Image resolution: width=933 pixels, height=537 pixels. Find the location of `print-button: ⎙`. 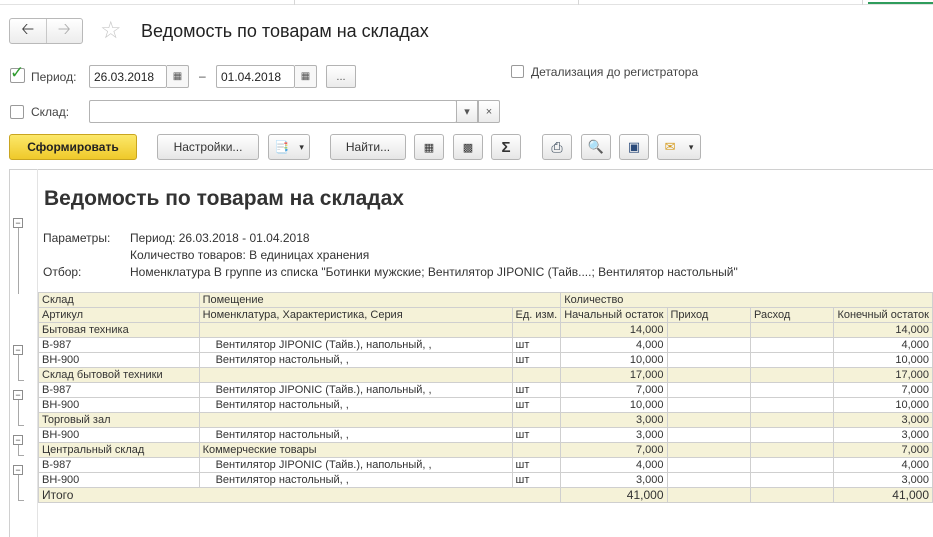

print-button: ⎙ is located at coordinates (557, 147).